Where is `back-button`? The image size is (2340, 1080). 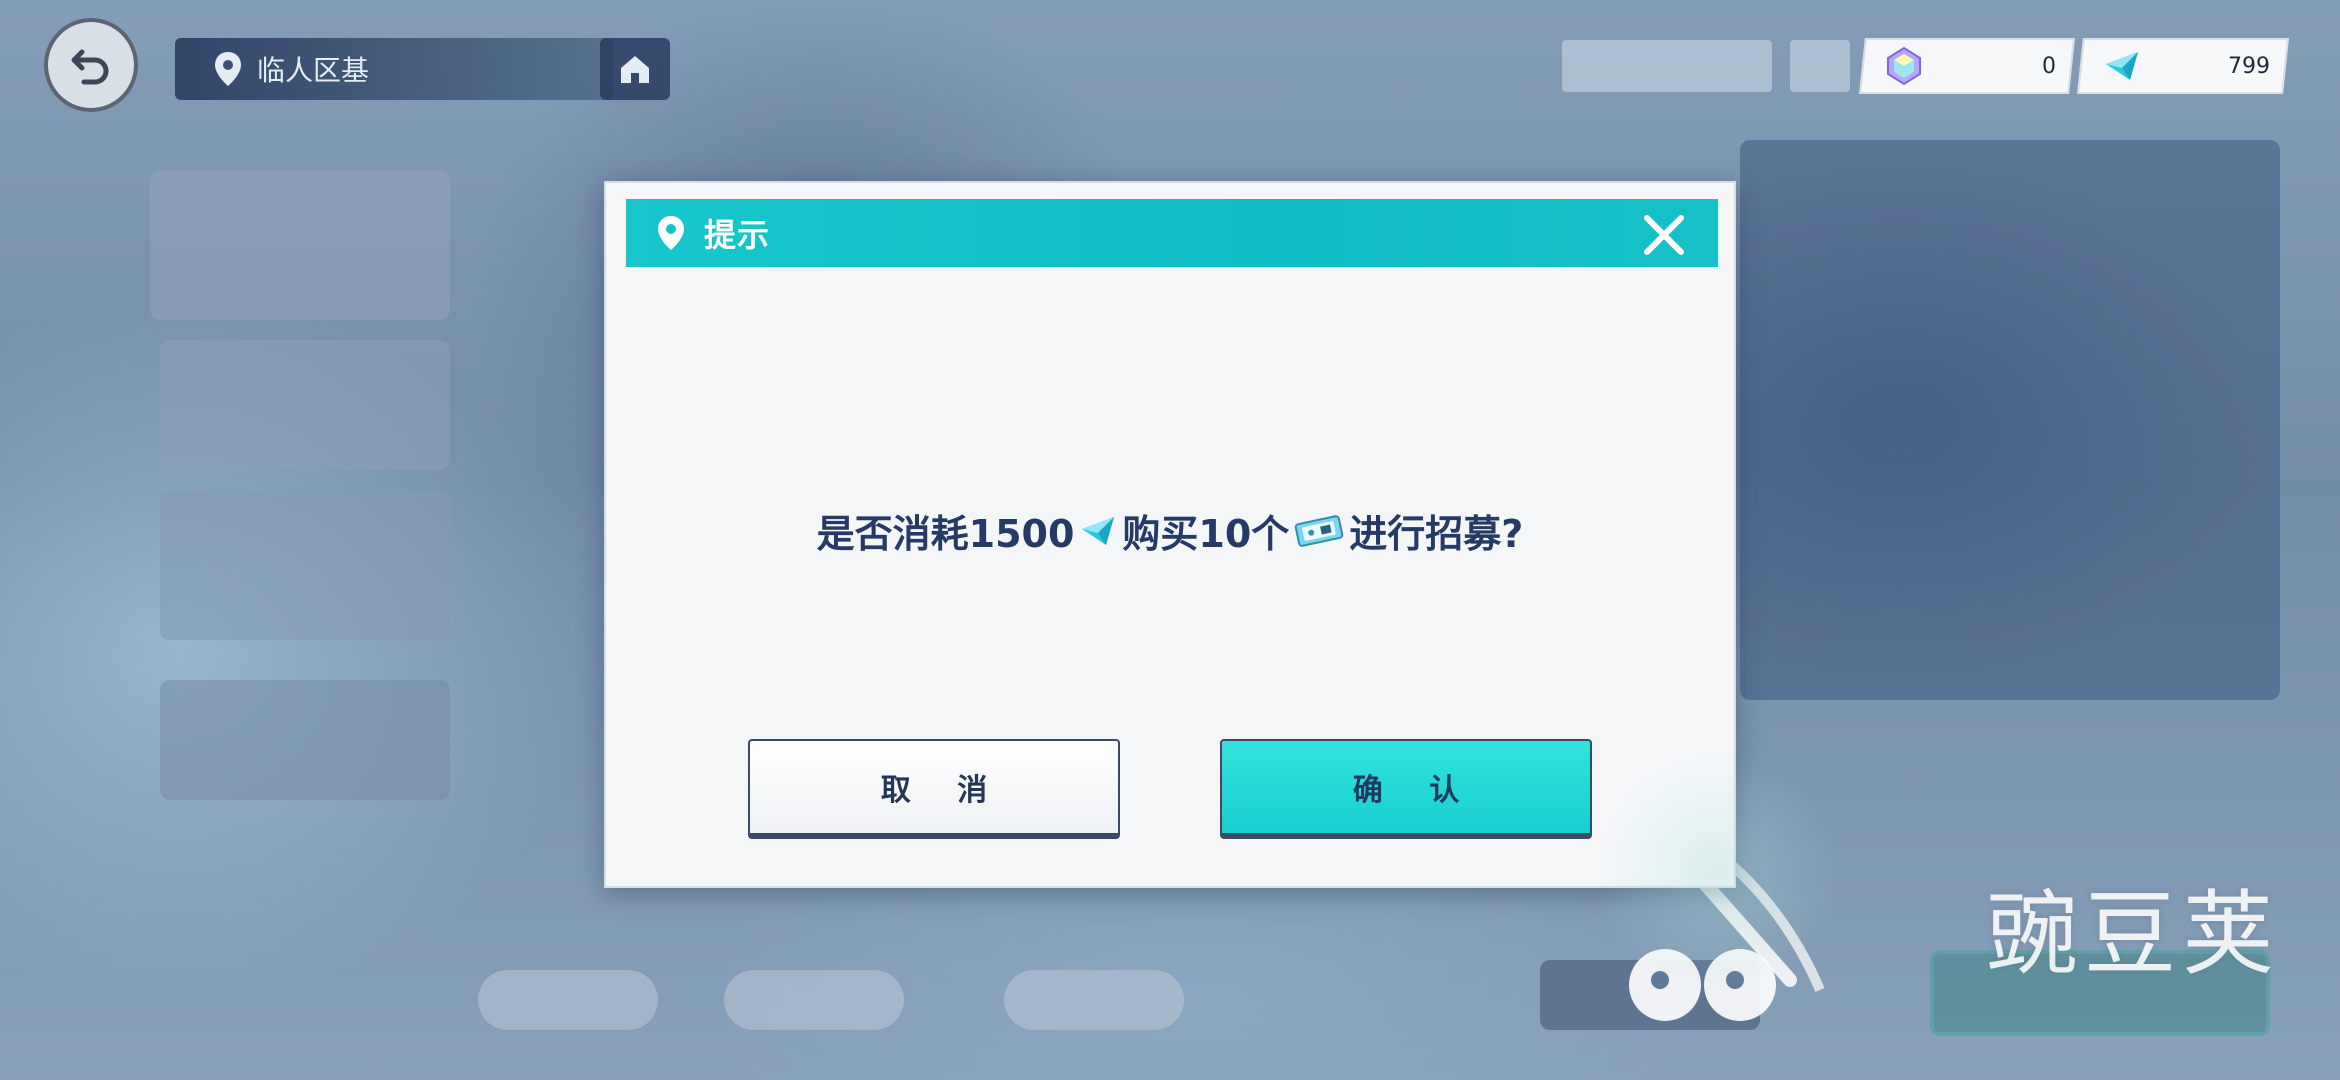 back-button is located at coordinates (91, 65).